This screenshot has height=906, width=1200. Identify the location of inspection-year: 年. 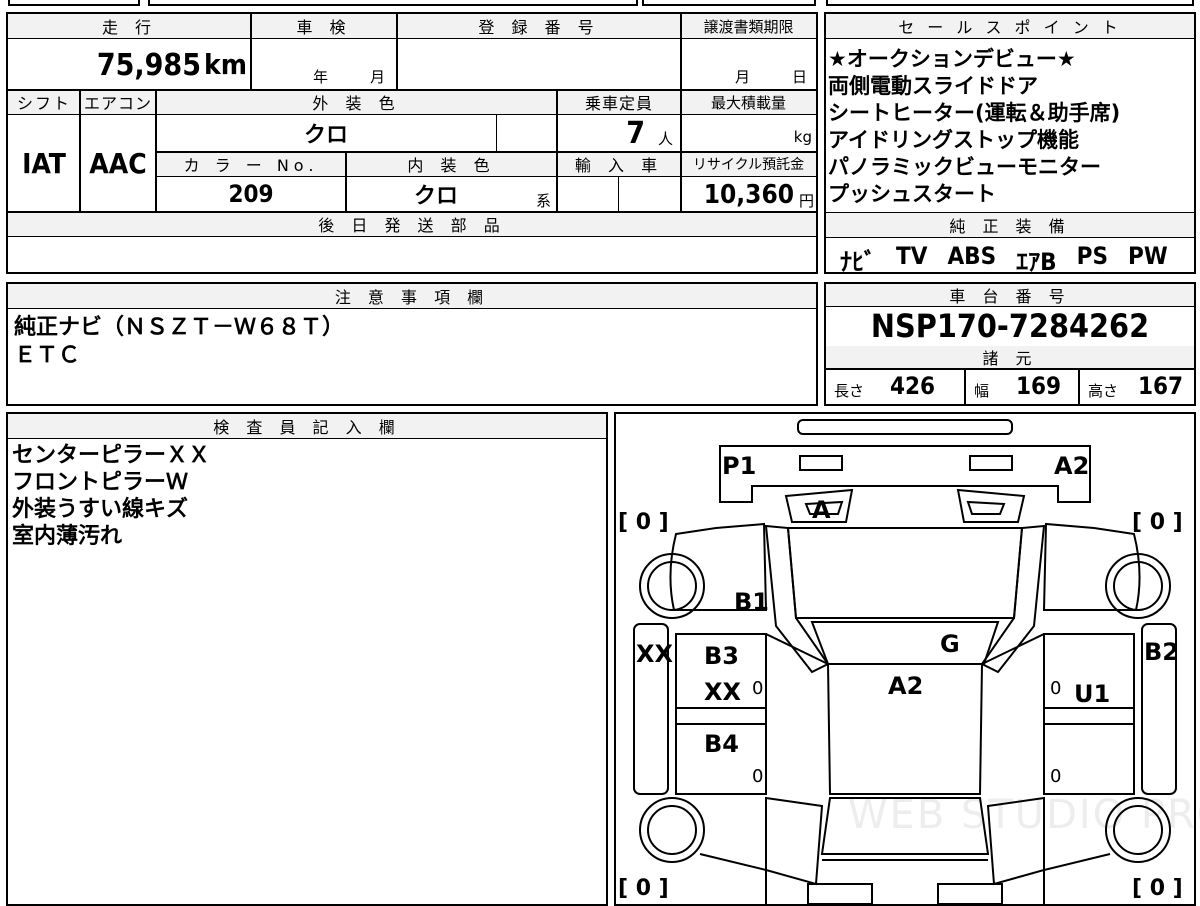
(321, 77).